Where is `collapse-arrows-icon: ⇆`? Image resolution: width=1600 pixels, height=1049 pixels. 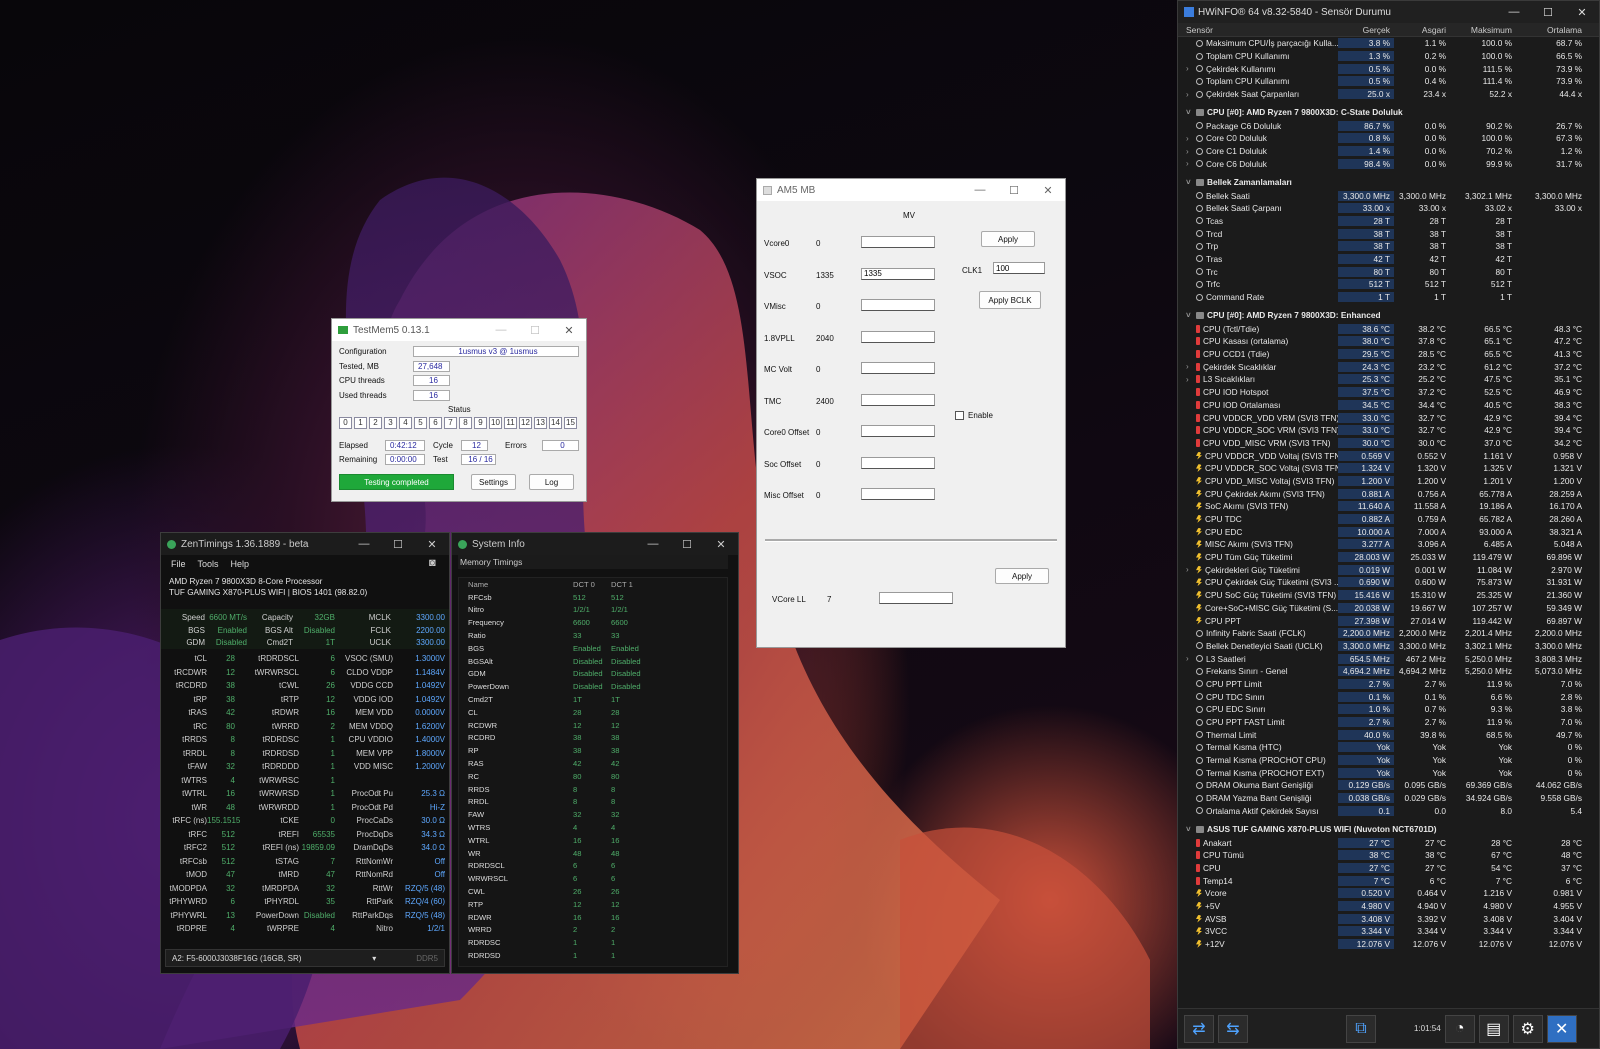 collapse-arrows-icon: ⇆ is located at coordinates (1233, 1028).